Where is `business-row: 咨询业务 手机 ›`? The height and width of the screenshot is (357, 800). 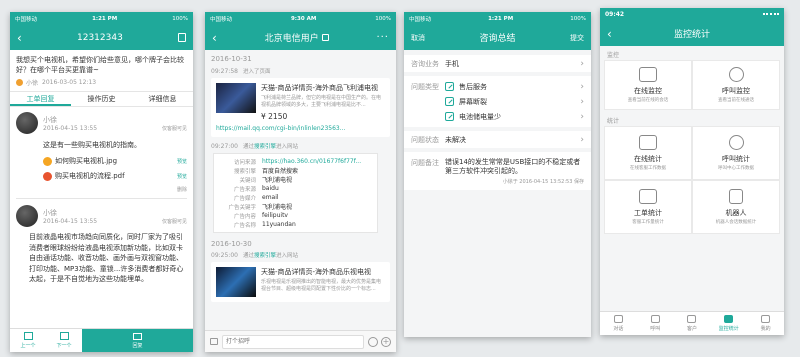 business-row: 咨询业务 手机 › is located at coordinates (497, 63).